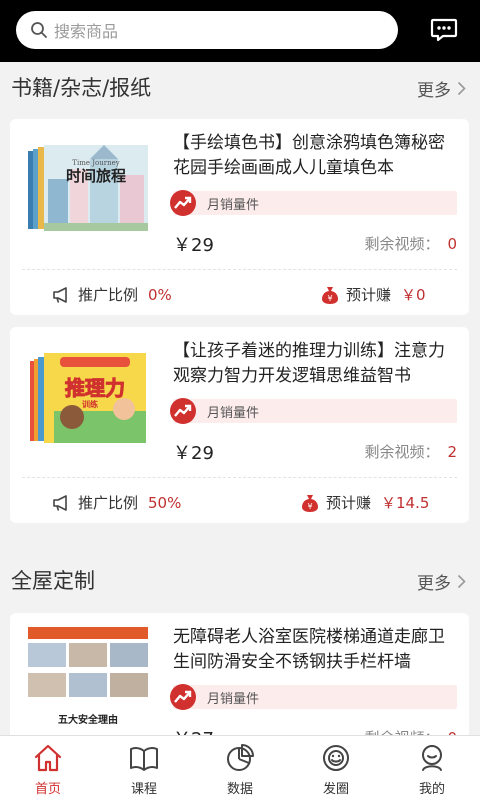 The image size is (480, 800). I want to click on user-icon, so click(432, 758).